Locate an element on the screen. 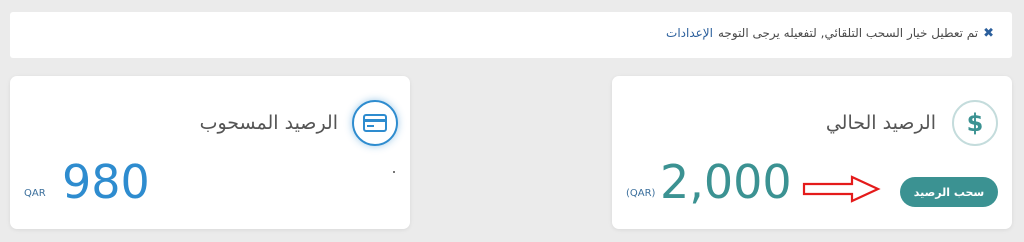  withdrawn-balance-amount: 980 is located at coordinates (106, 182).